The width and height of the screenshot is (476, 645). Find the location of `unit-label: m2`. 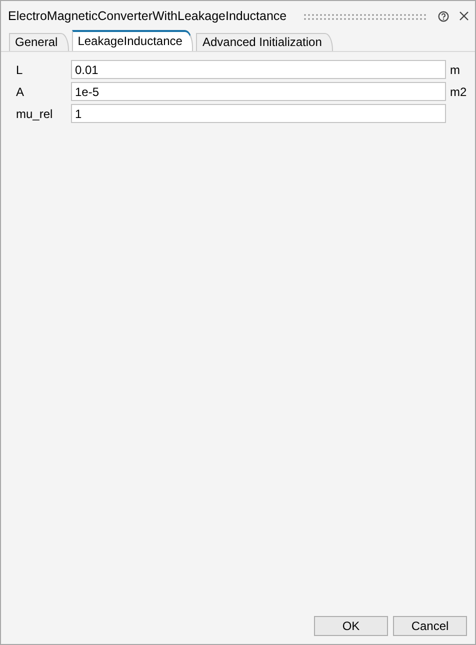

unit-label: m2 is located at coordinates (459, 91).